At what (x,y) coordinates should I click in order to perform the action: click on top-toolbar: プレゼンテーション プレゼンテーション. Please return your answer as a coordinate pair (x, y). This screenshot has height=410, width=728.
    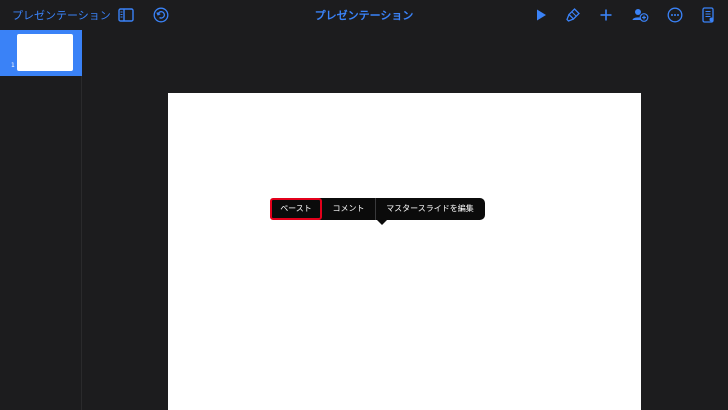
    Looking at the image, I should click on (364, 15).